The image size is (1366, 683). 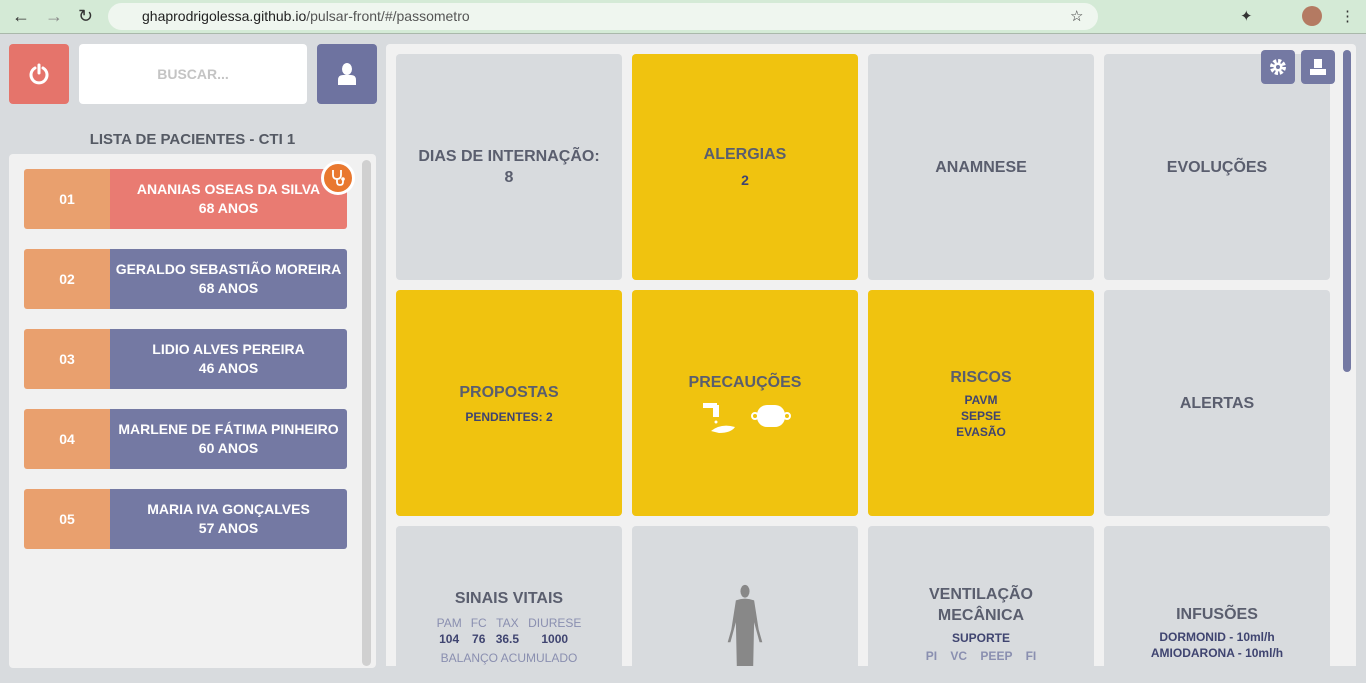 What do you see at coordinates (193, 74) in the screenshot?
I see `search-input` at bounding box center [193, 74].